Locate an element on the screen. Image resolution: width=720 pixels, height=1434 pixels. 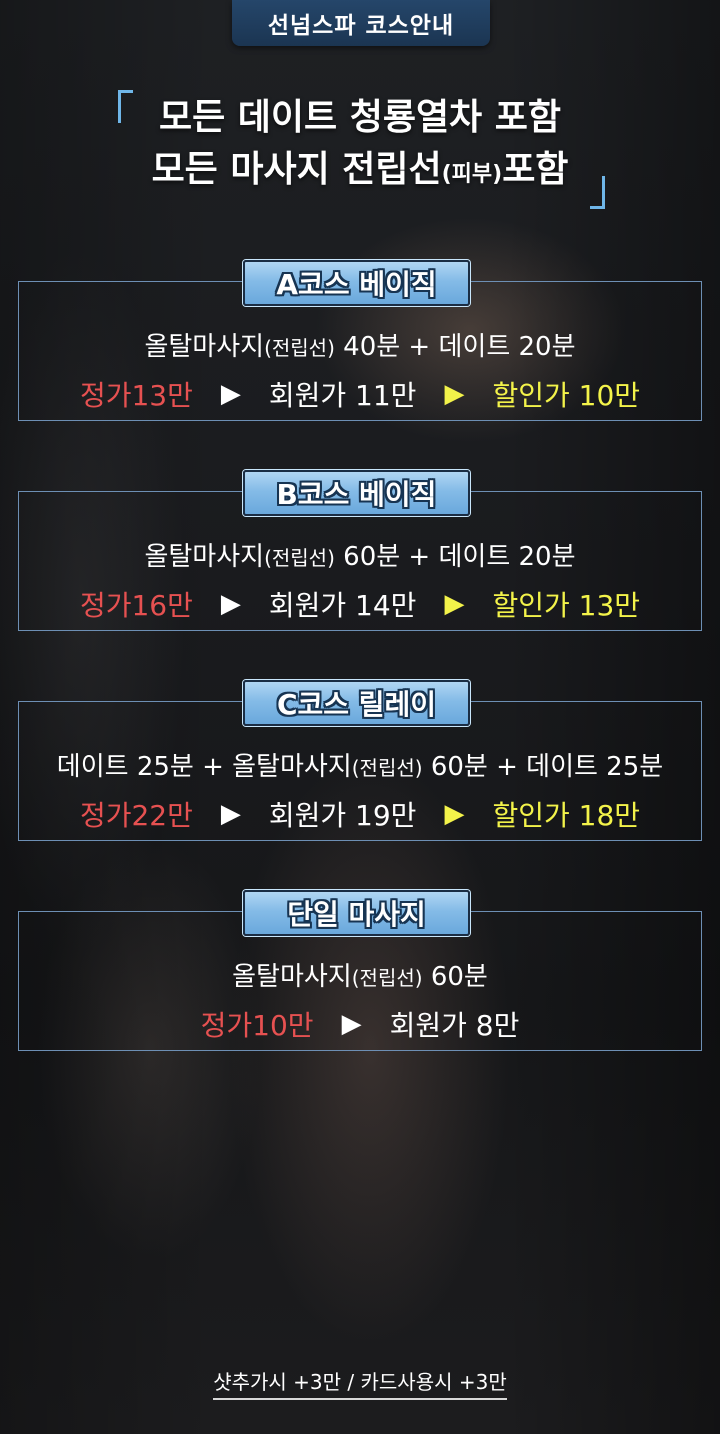
course-badge-a: A코스 베이직 is located at coordinates (356, 283).